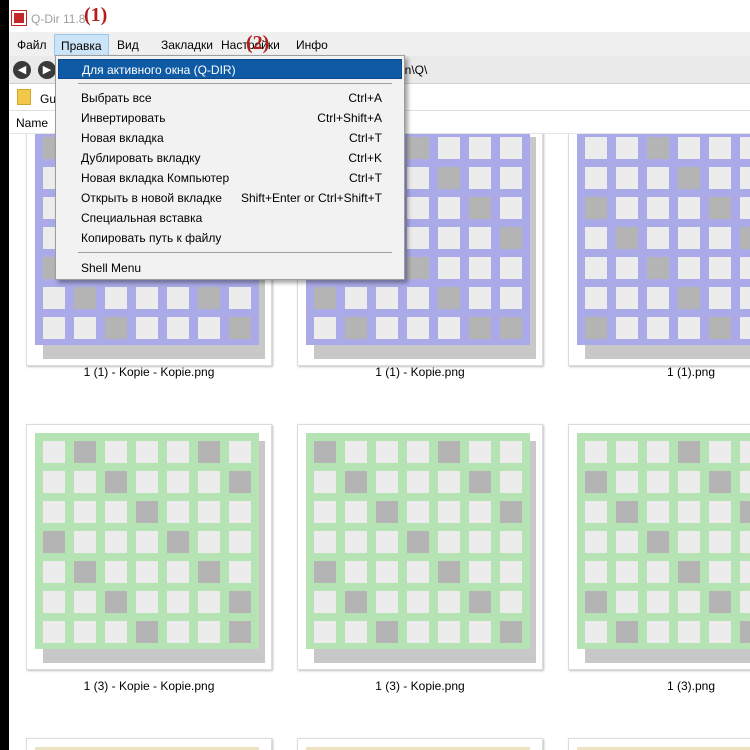  I want to click on menu-edit: Правка, so click(81, 45).